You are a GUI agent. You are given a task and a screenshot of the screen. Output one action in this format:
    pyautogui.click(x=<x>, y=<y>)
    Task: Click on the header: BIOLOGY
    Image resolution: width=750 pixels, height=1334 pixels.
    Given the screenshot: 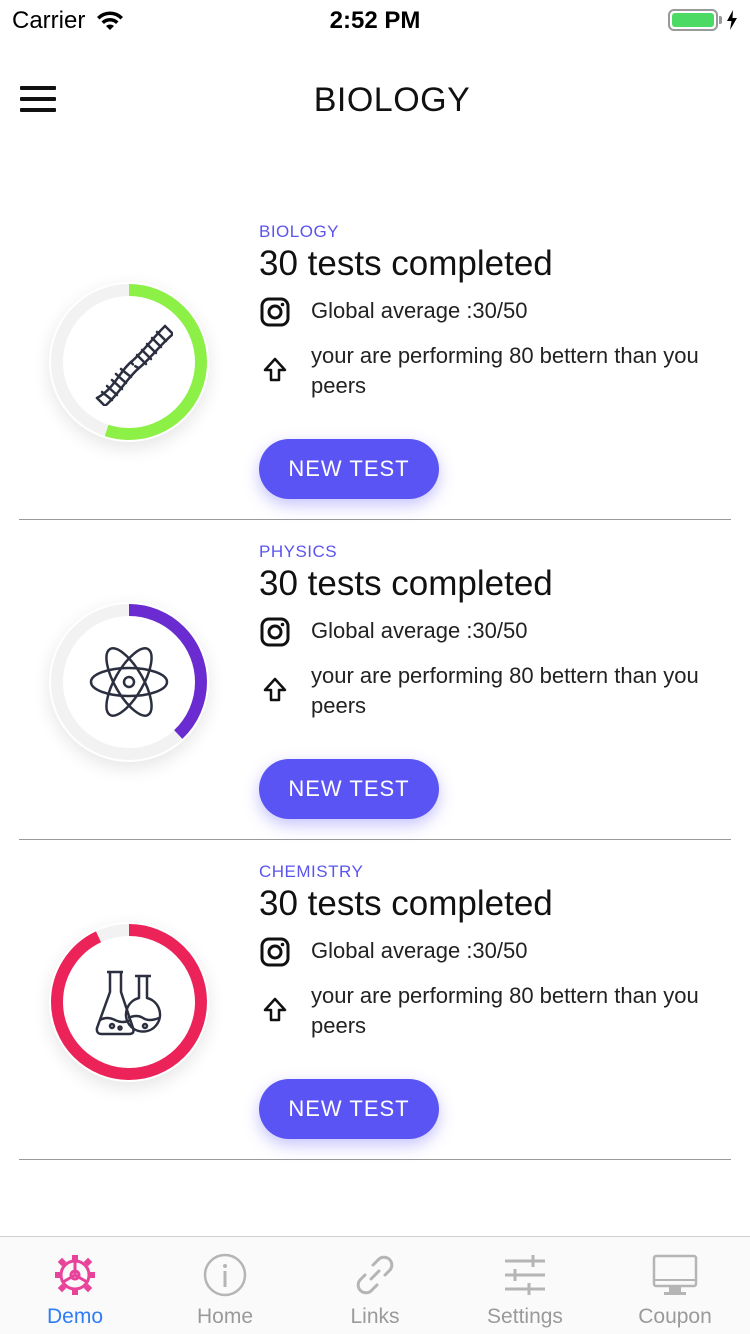 What is the action you would take?
    pyautogui.click(x=375, y=100)
    